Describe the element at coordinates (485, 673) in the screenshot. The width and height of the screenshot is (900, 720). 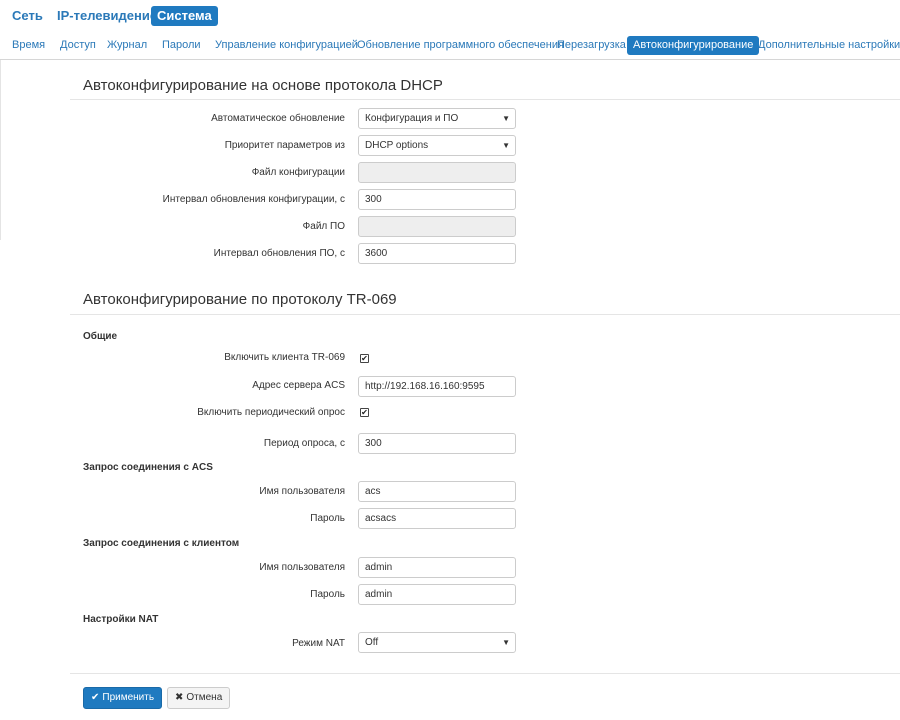
I see `footer-divider` at that location.